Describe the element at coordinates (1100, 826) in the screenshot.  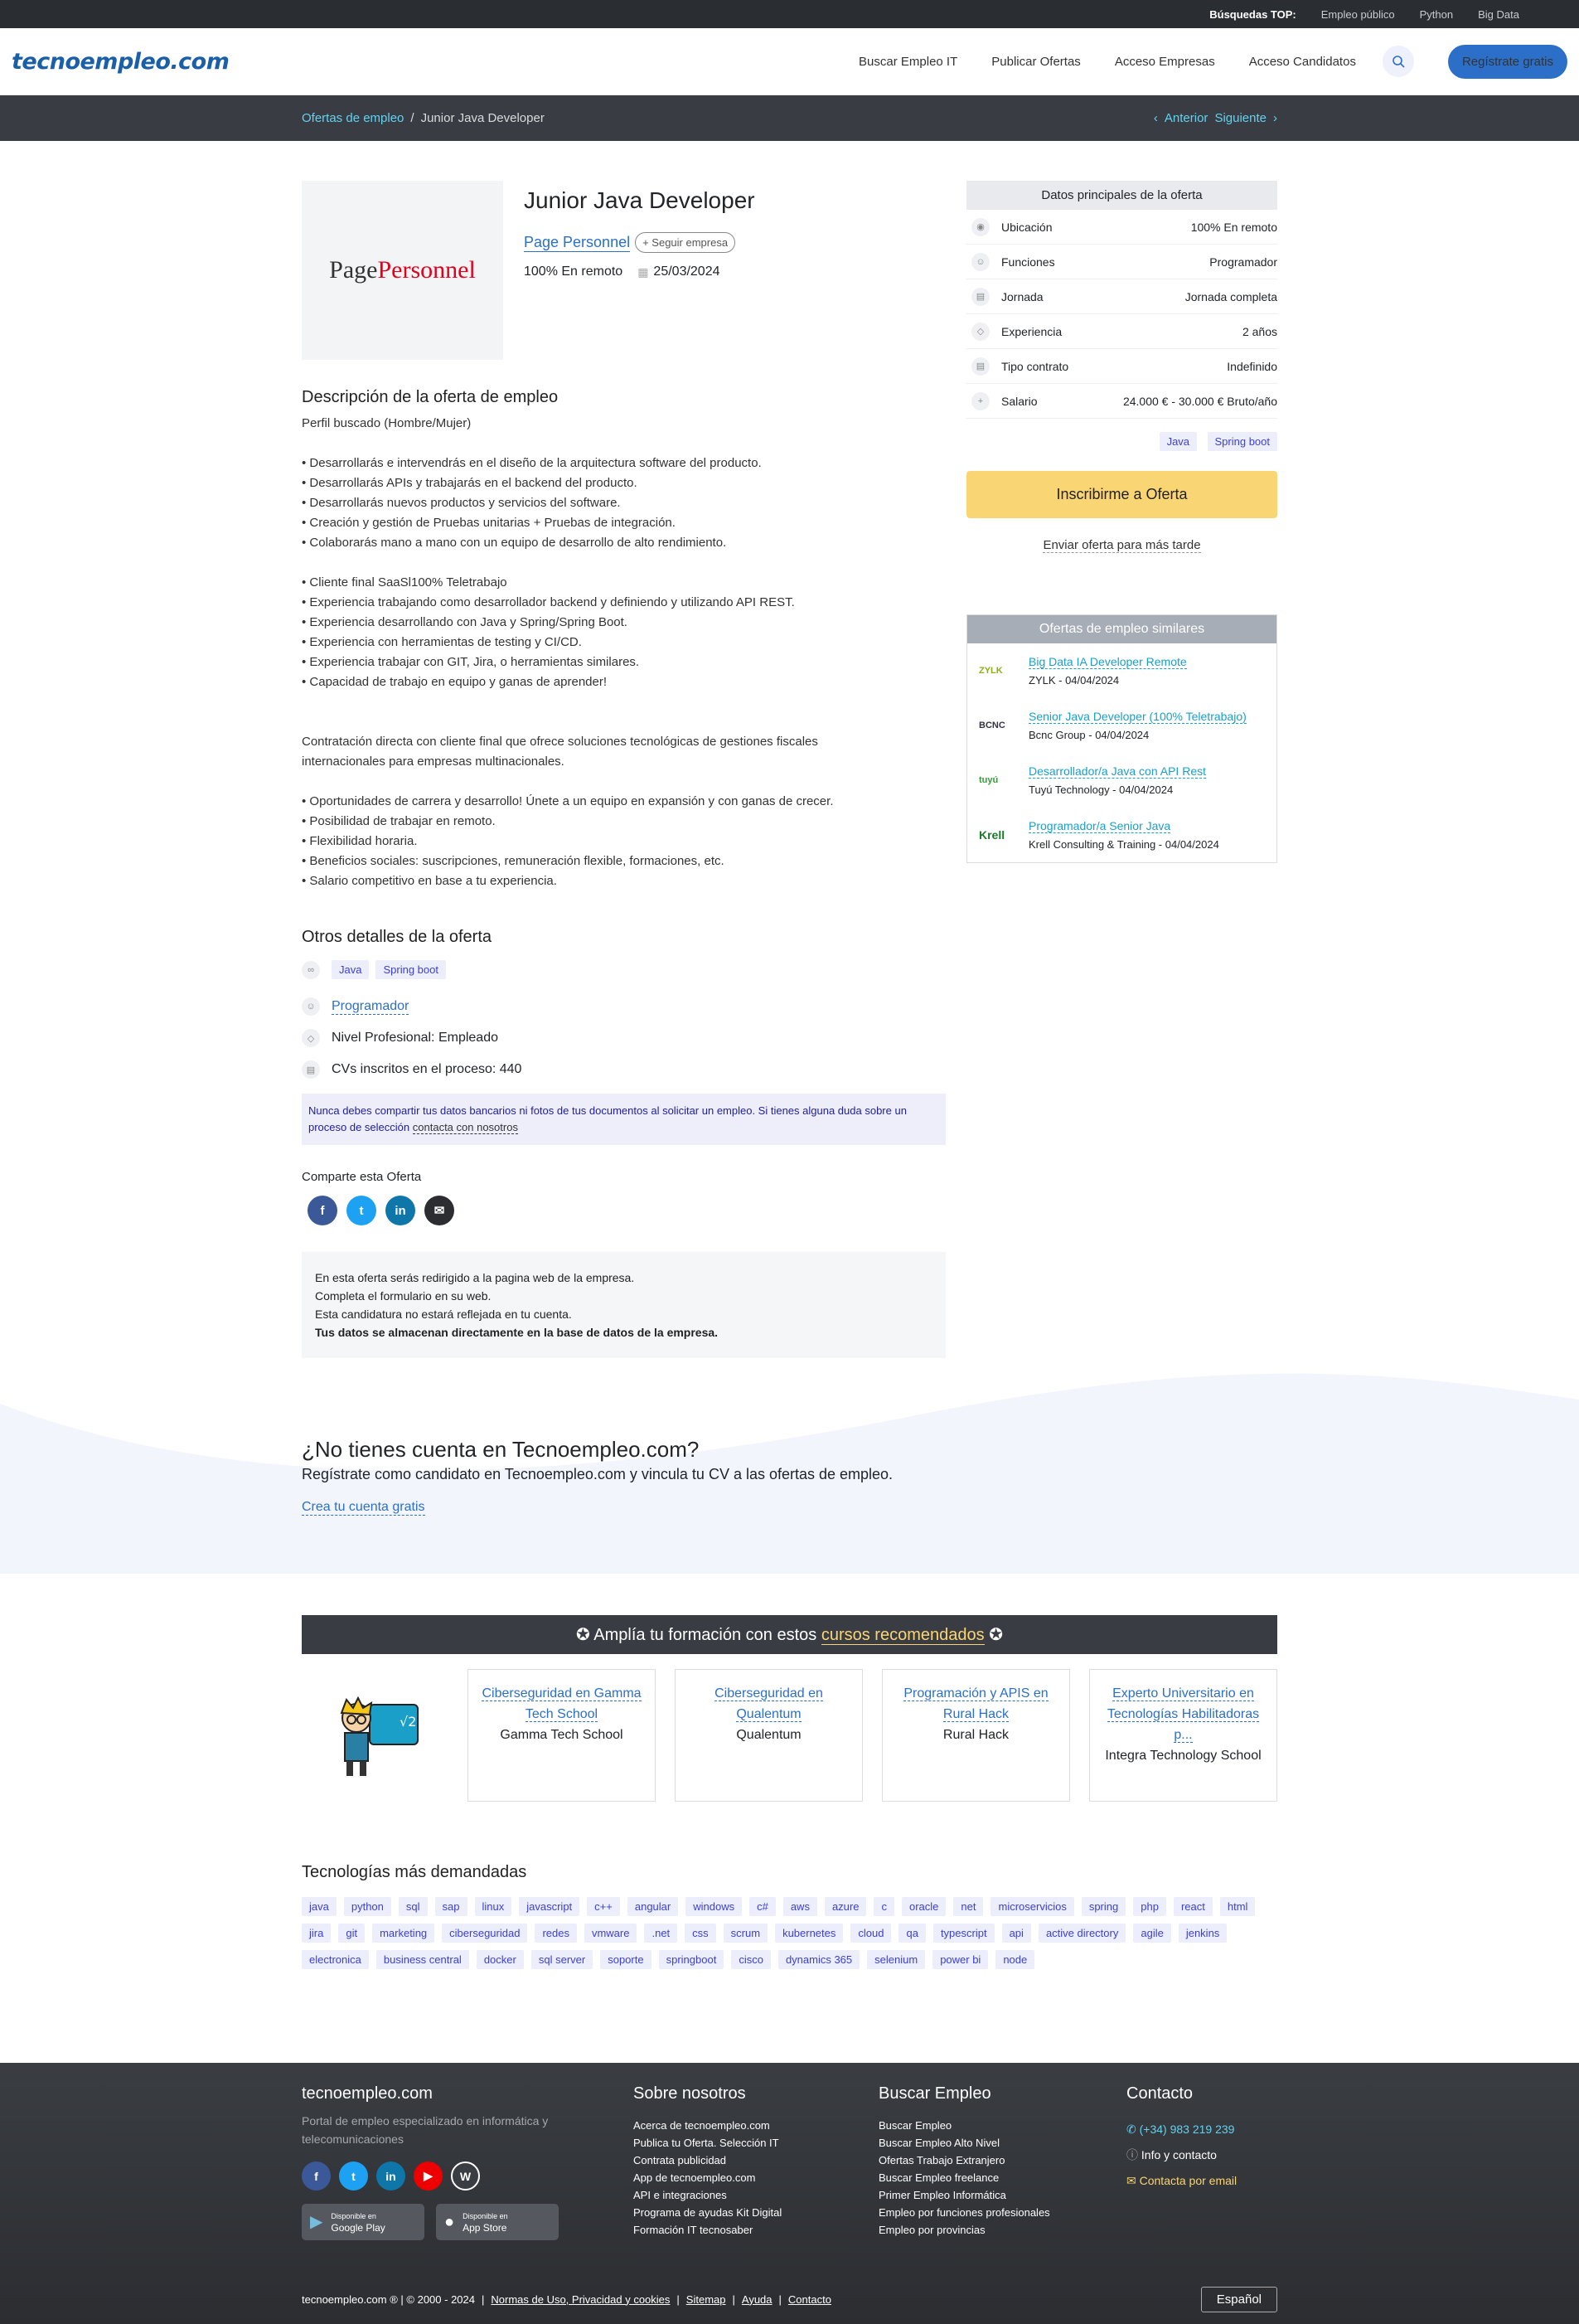
I see `similar-title: Programador/a Senior Java` at that location.